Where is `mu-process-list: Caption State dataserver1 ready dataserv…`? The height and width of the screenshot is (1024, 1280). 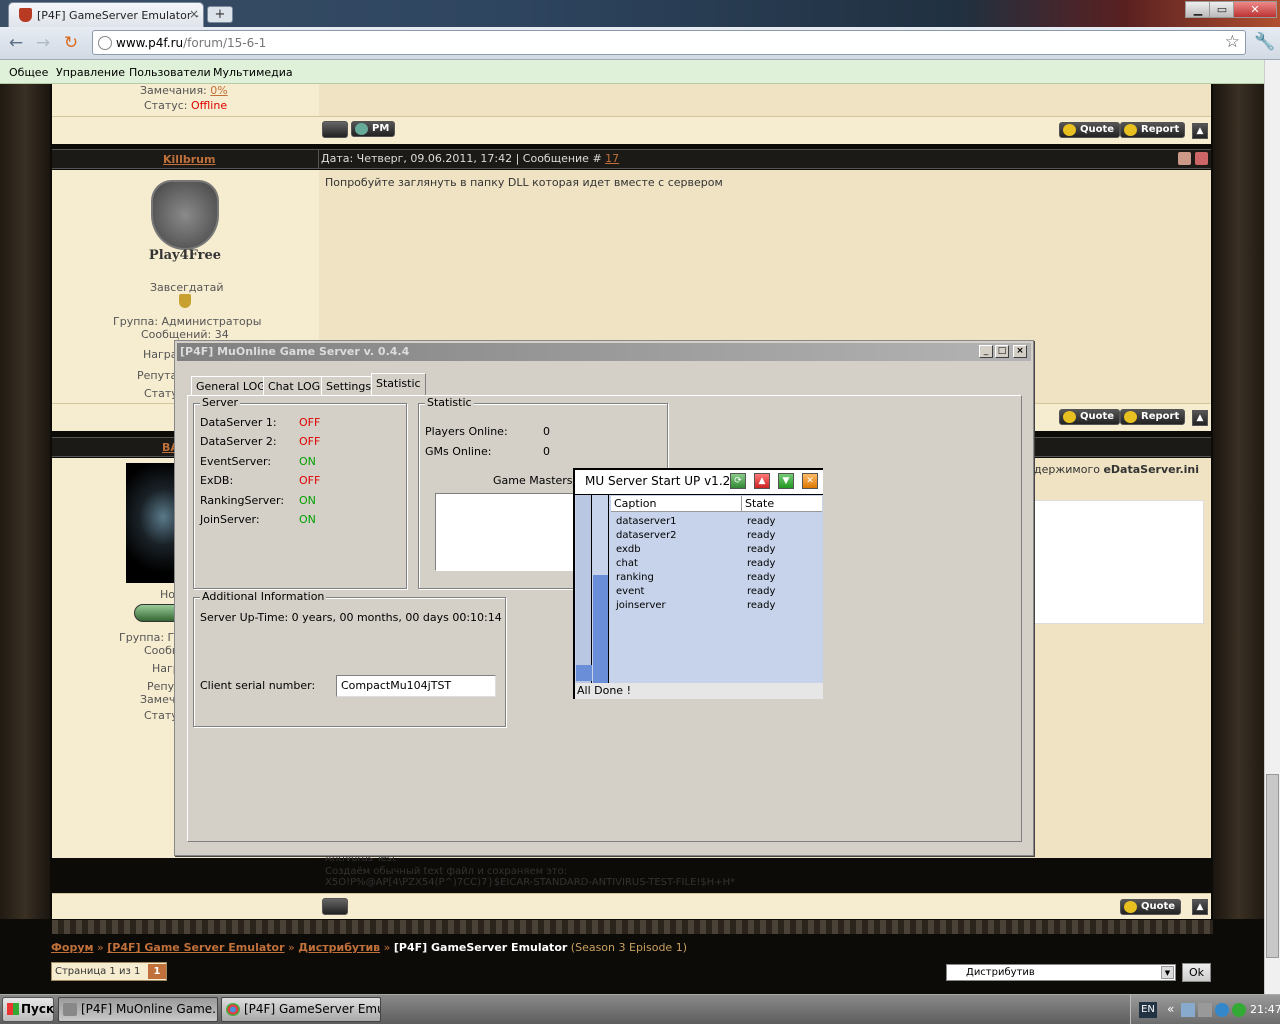
mu-process-list: Caption State dataserver1 ready dataserv… is located at coordinates (716, 589).